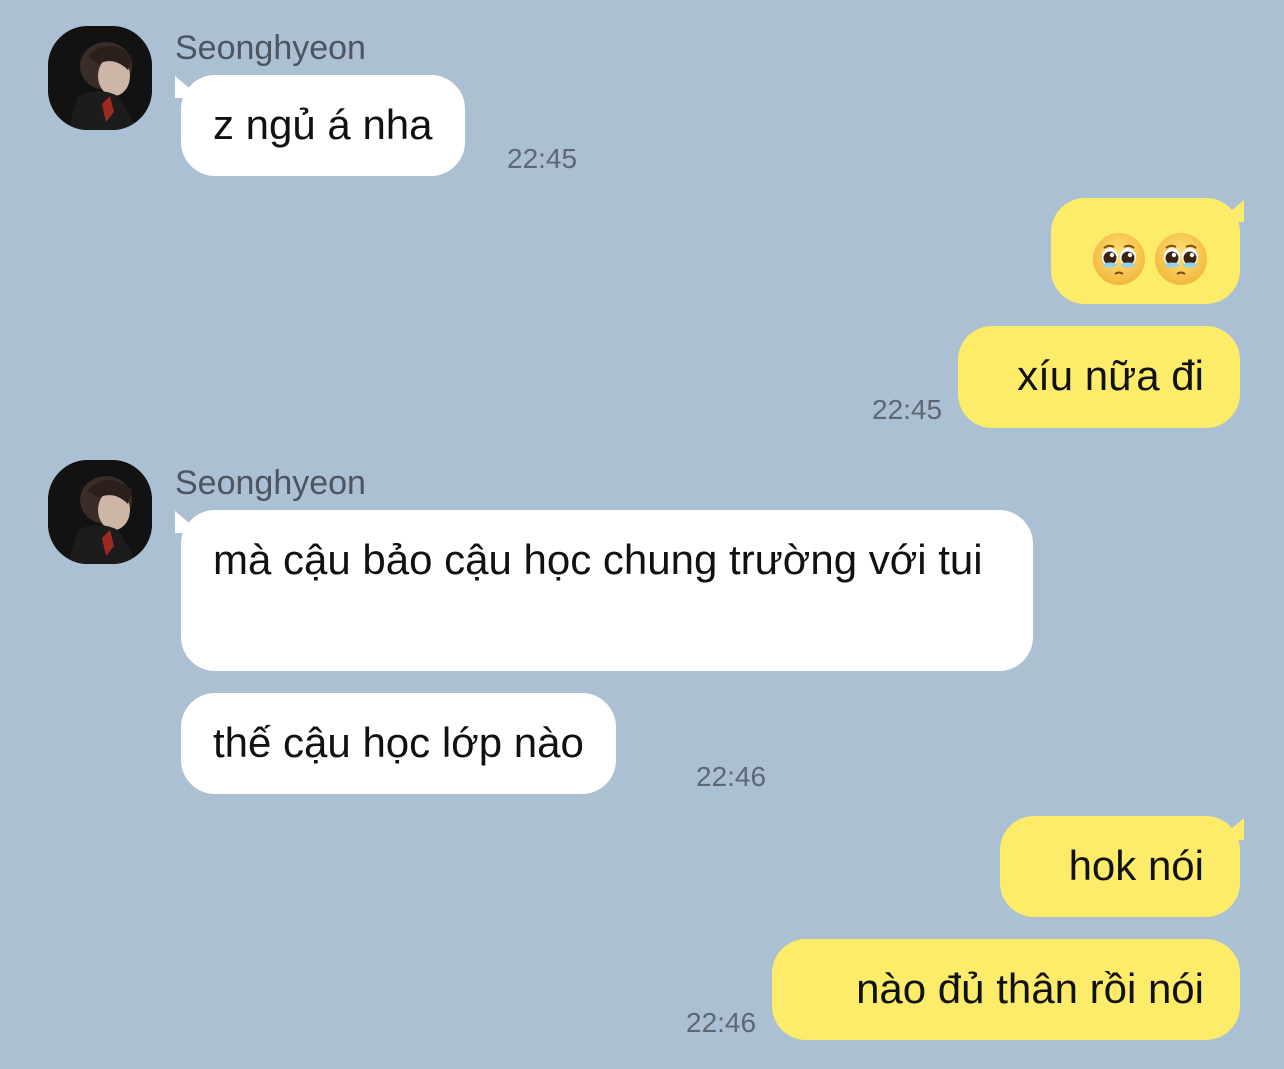 The width and height of the screenshot is (1284, 1069). Describe the element at coordinates (398, 743) in the screenshot. I see `incoming-message: thế cậu học lớp nào` at that location.